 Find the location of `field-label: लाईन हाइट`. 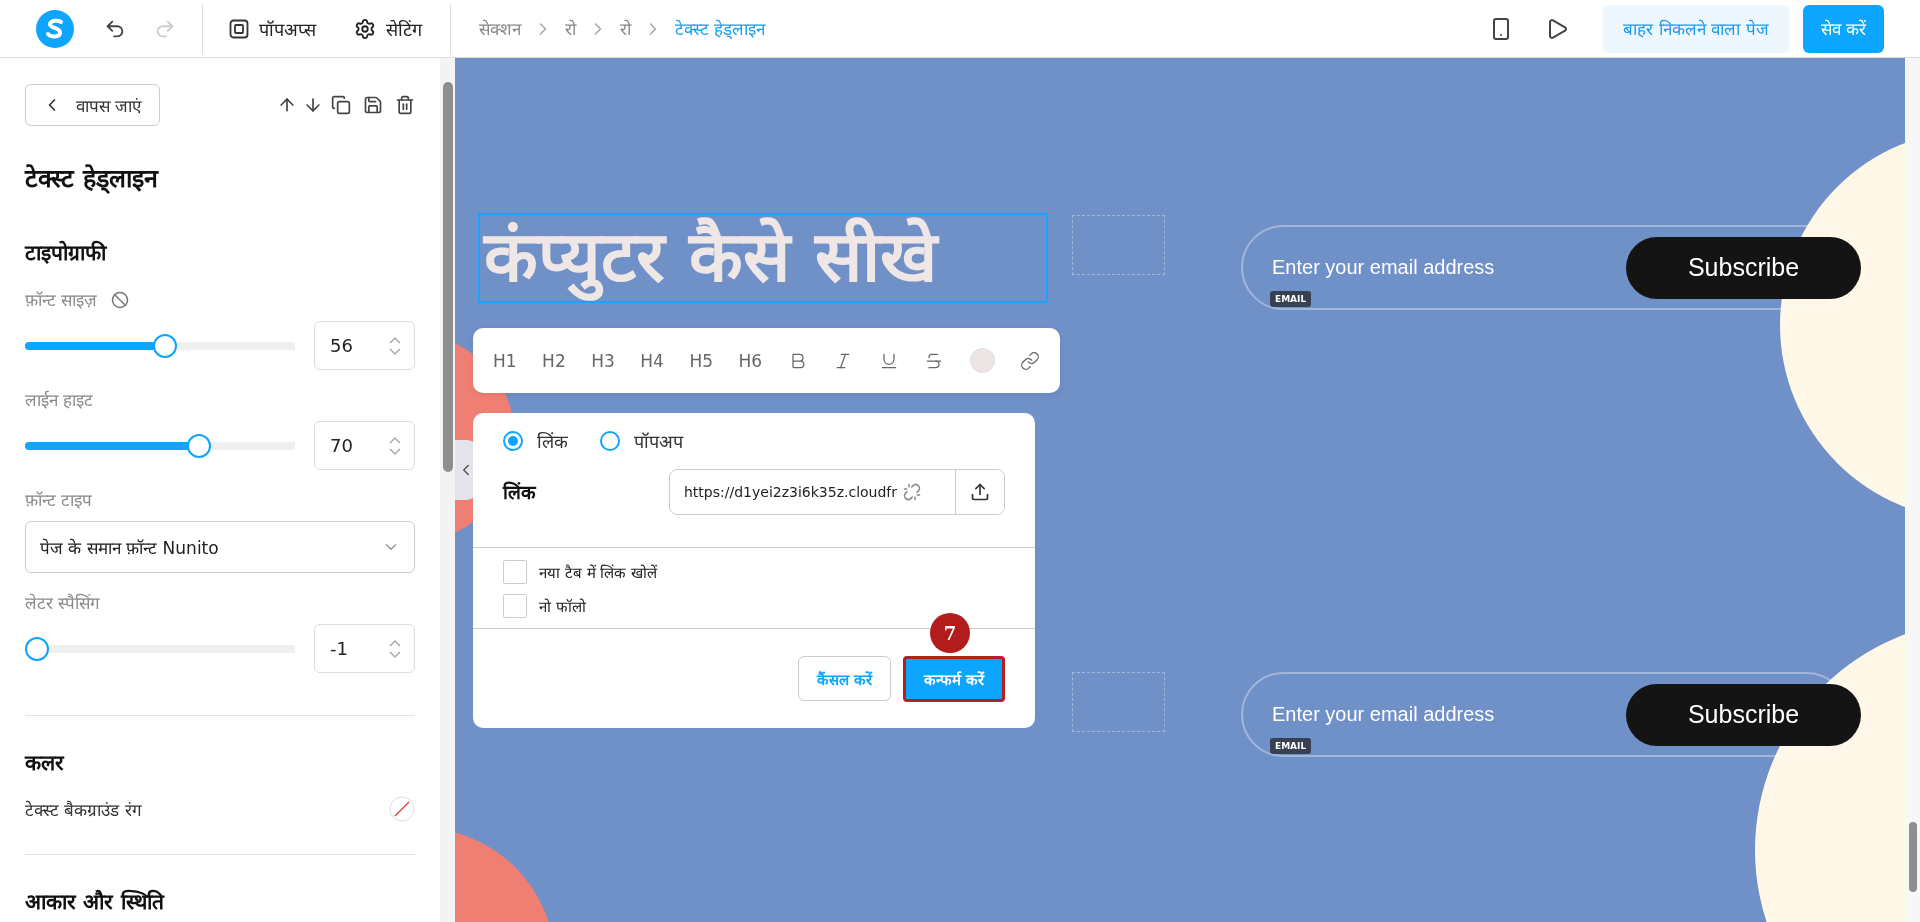

field-label: लाईन हाइट is located at coordinates (59, 400).